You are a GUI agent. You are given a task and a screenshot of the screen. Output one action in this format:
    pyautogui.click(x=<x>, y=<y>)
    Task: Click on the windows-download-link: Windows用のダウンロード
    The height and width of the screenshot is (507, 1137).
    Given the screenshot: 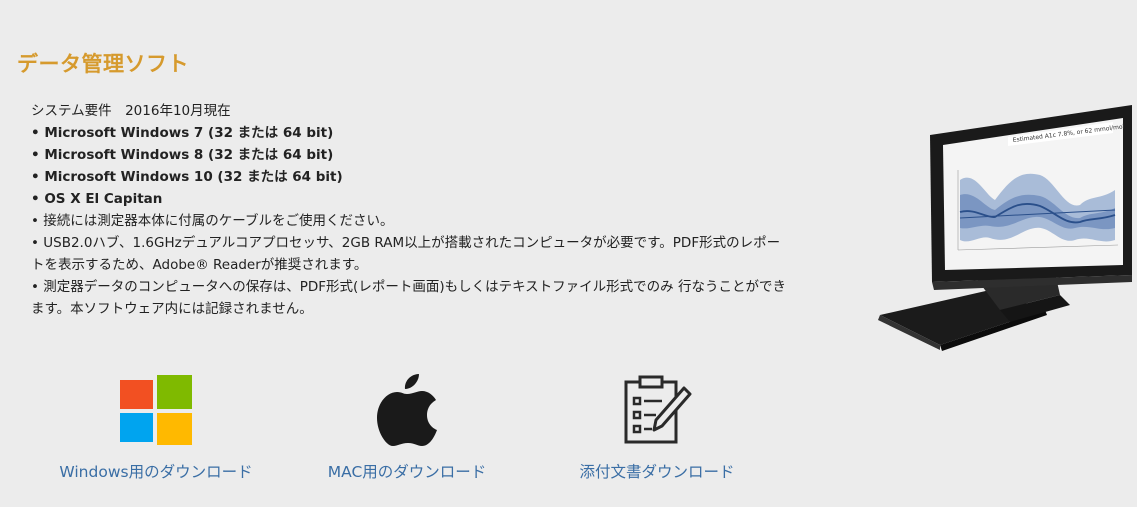 What is the action you would take?
    pyautogui.click(x=156, y=426)
    